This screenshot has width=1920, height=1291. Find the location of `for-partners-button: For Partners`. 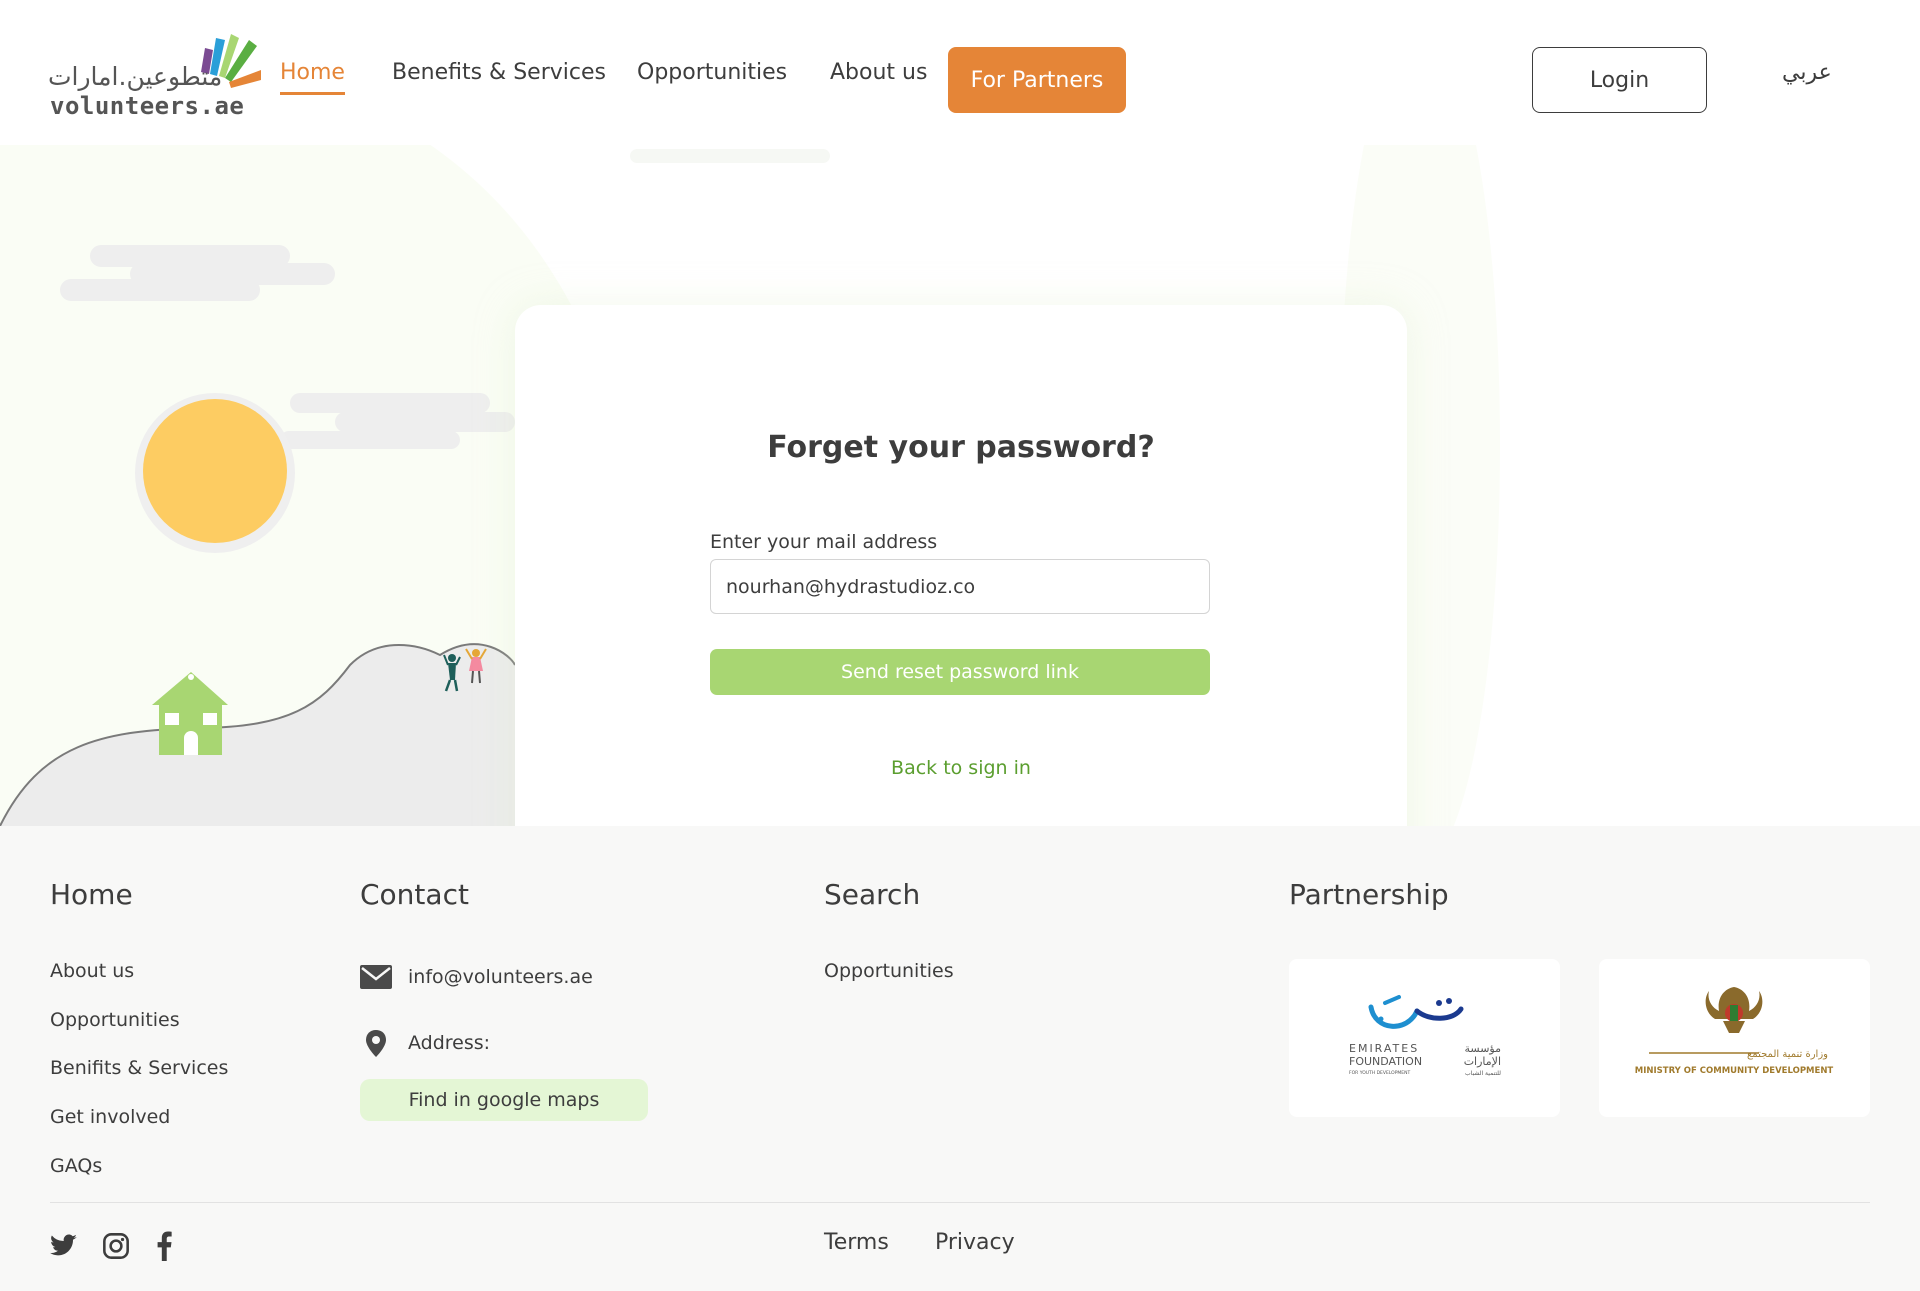

for-partners-button: For Partners is located at coordinates (1037, 80).